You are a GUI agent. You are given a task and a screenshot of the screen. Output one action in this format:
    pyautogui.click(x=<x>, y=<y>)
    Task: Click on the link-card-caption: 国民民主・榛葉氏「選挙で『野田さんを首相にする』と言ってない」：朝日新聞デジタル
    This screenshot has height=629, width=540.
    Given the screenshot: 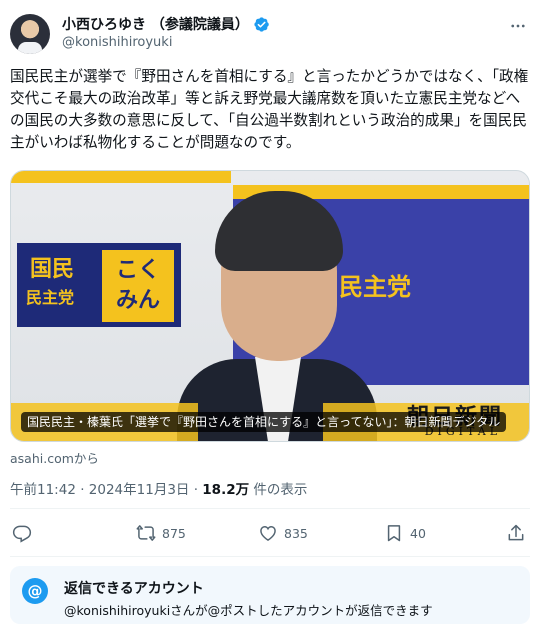 What is the action you would take?
    pyautogui.click(x=264, y=422)
    